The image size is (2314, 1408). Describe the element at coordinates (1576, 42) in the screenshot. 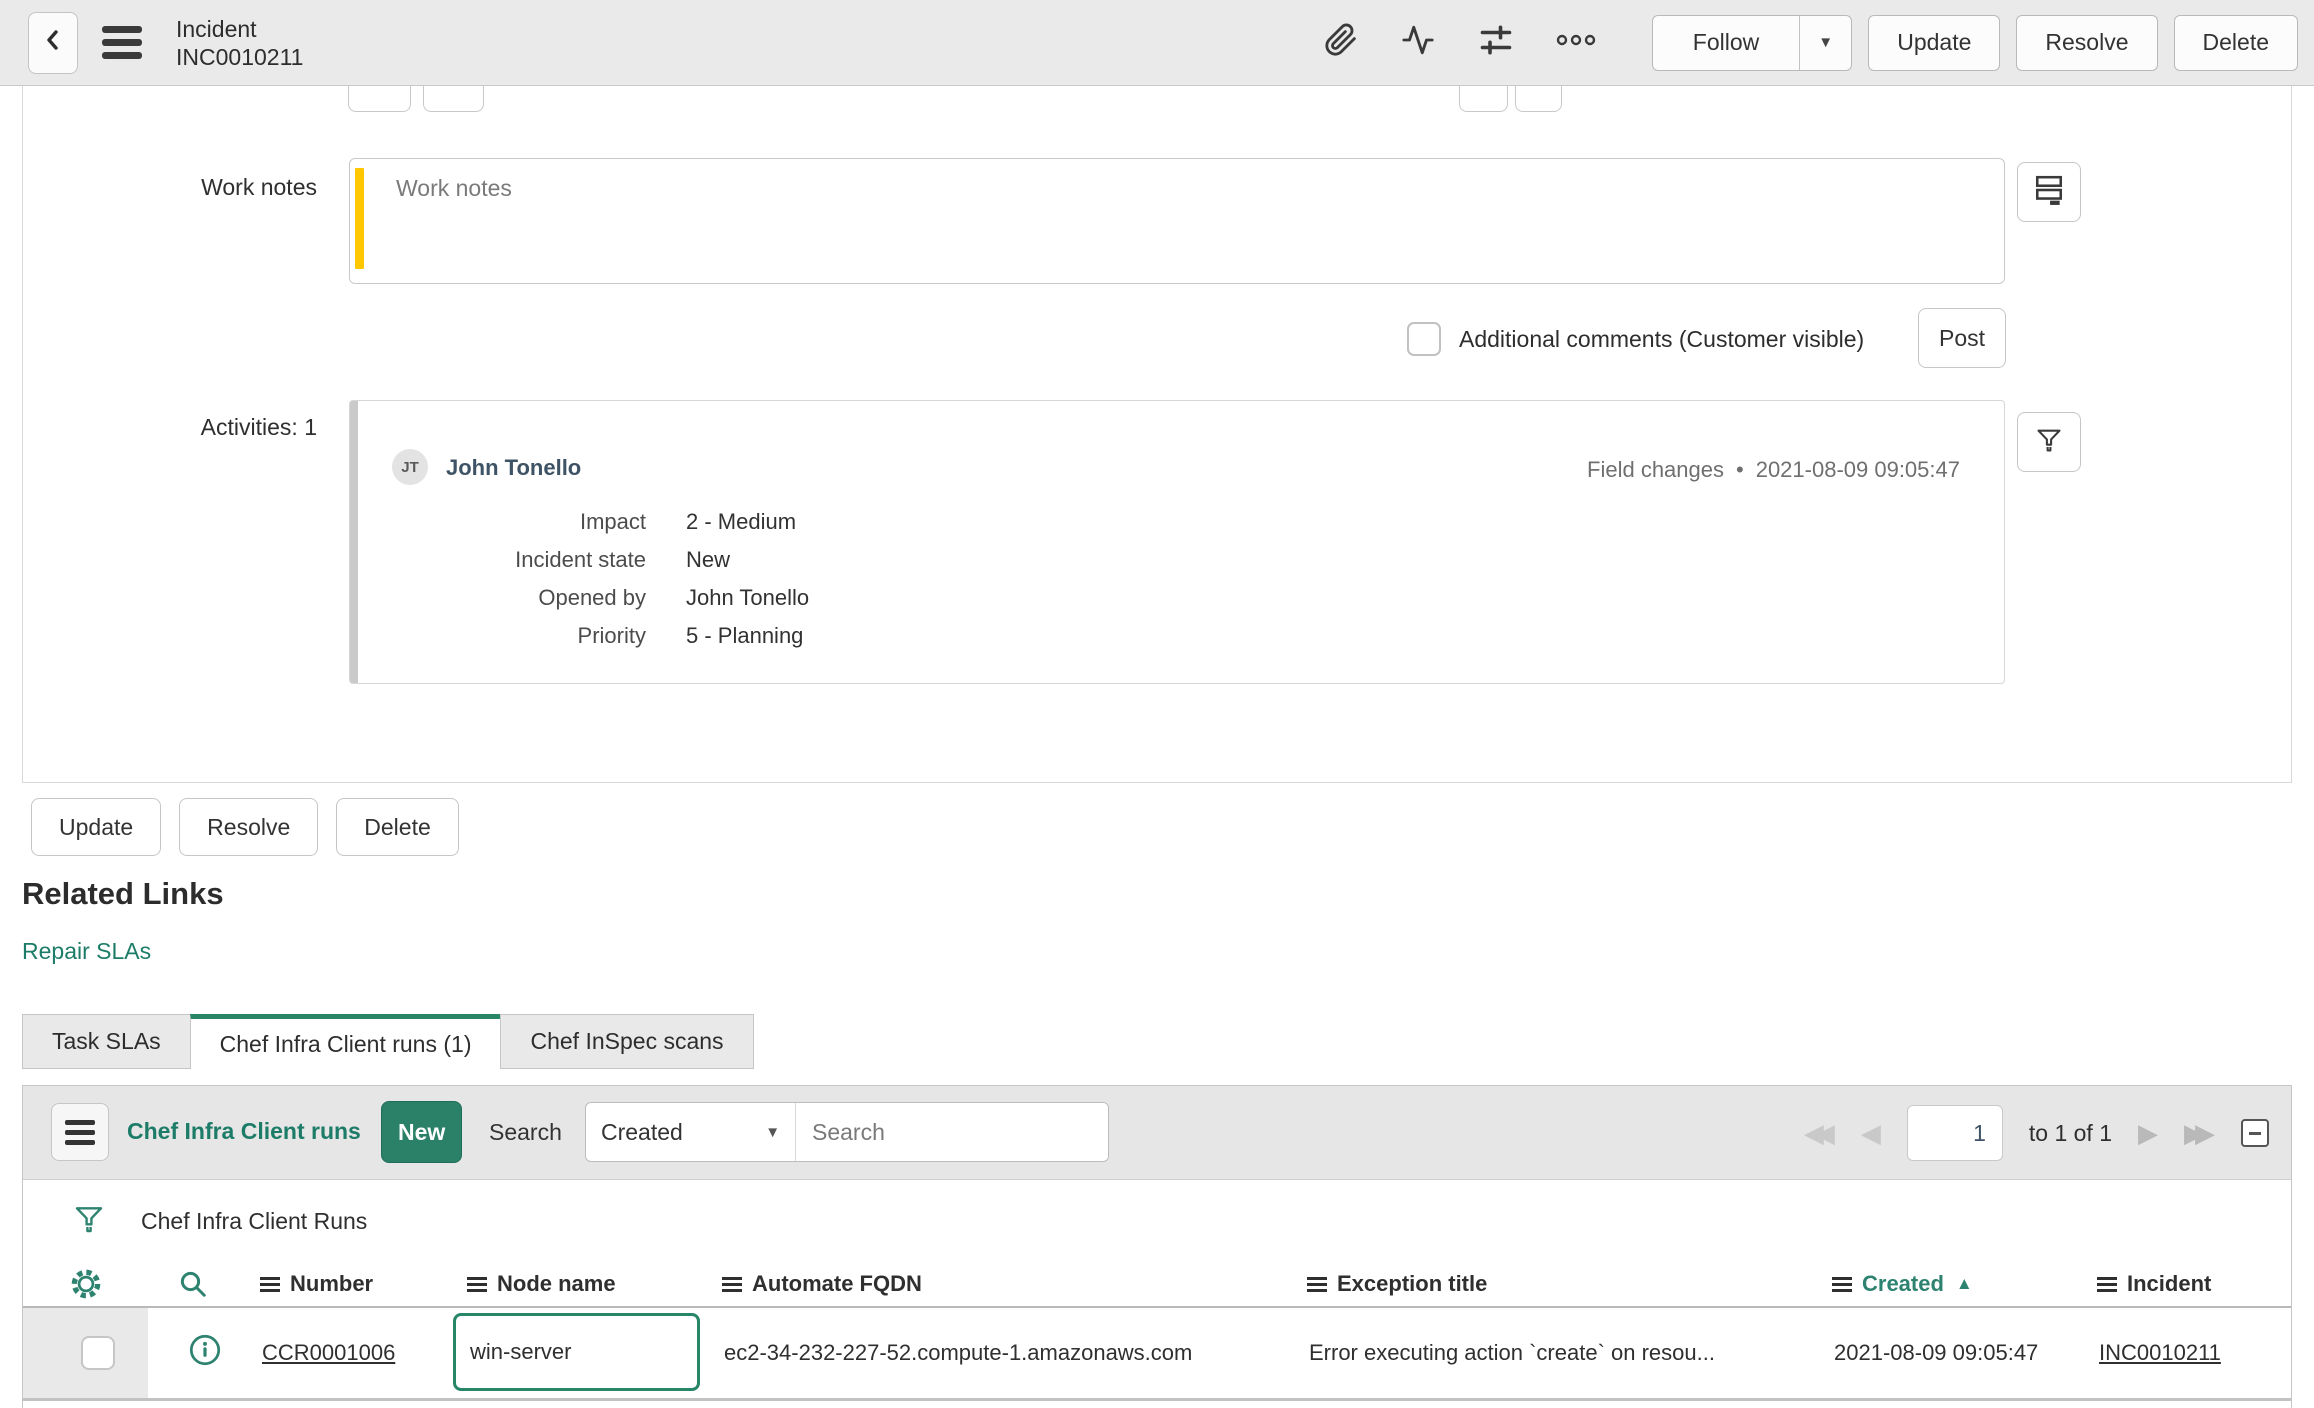

I see `more-options-icon` at that location.